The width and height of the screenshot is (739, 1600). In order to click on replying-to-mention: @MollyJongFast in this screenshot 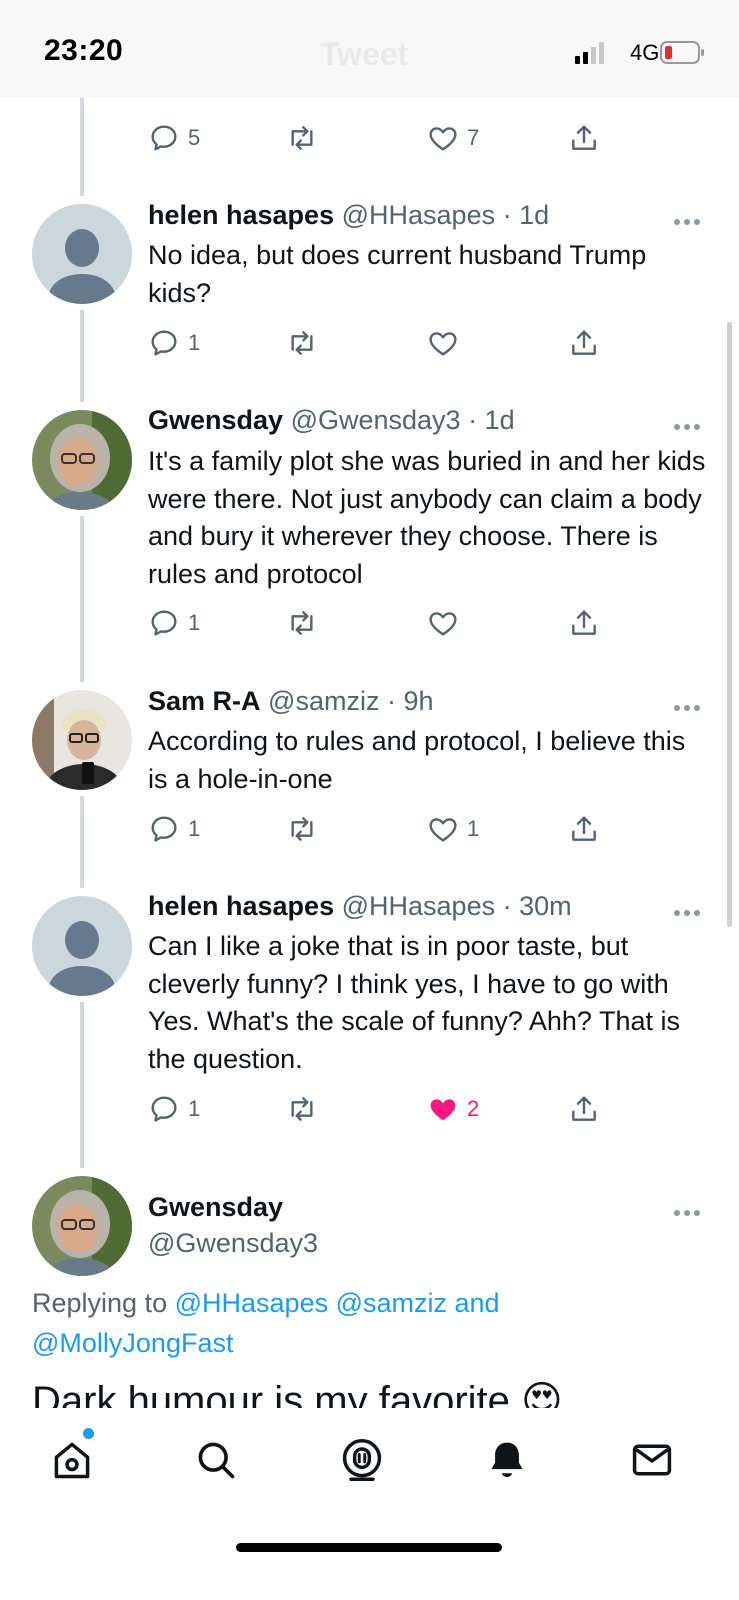, I will do `click(132, 1343)`.